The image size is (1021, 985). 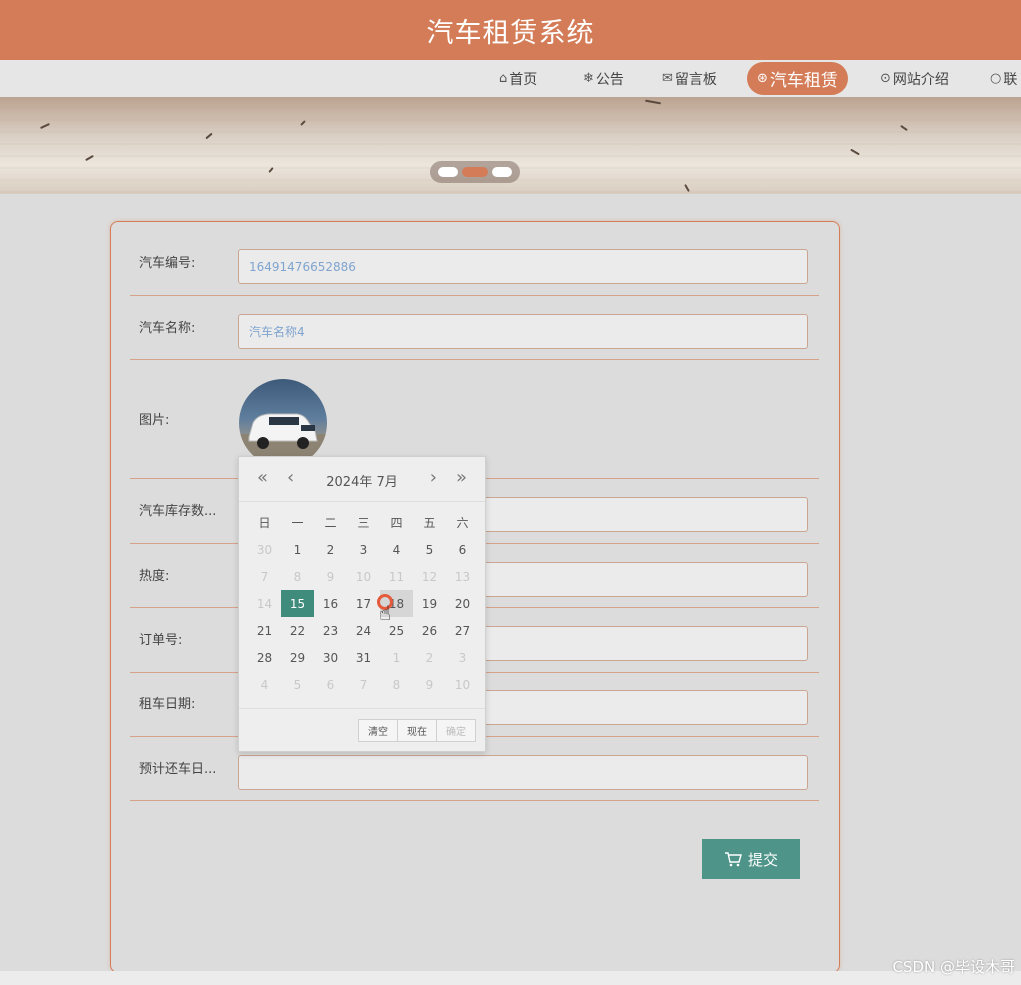 What do you see at coordinates (797, 78) in the screenshot?
I see `nav-item-car-rental: ⊛ 汽车租赁` at bounding box center [797, 78].